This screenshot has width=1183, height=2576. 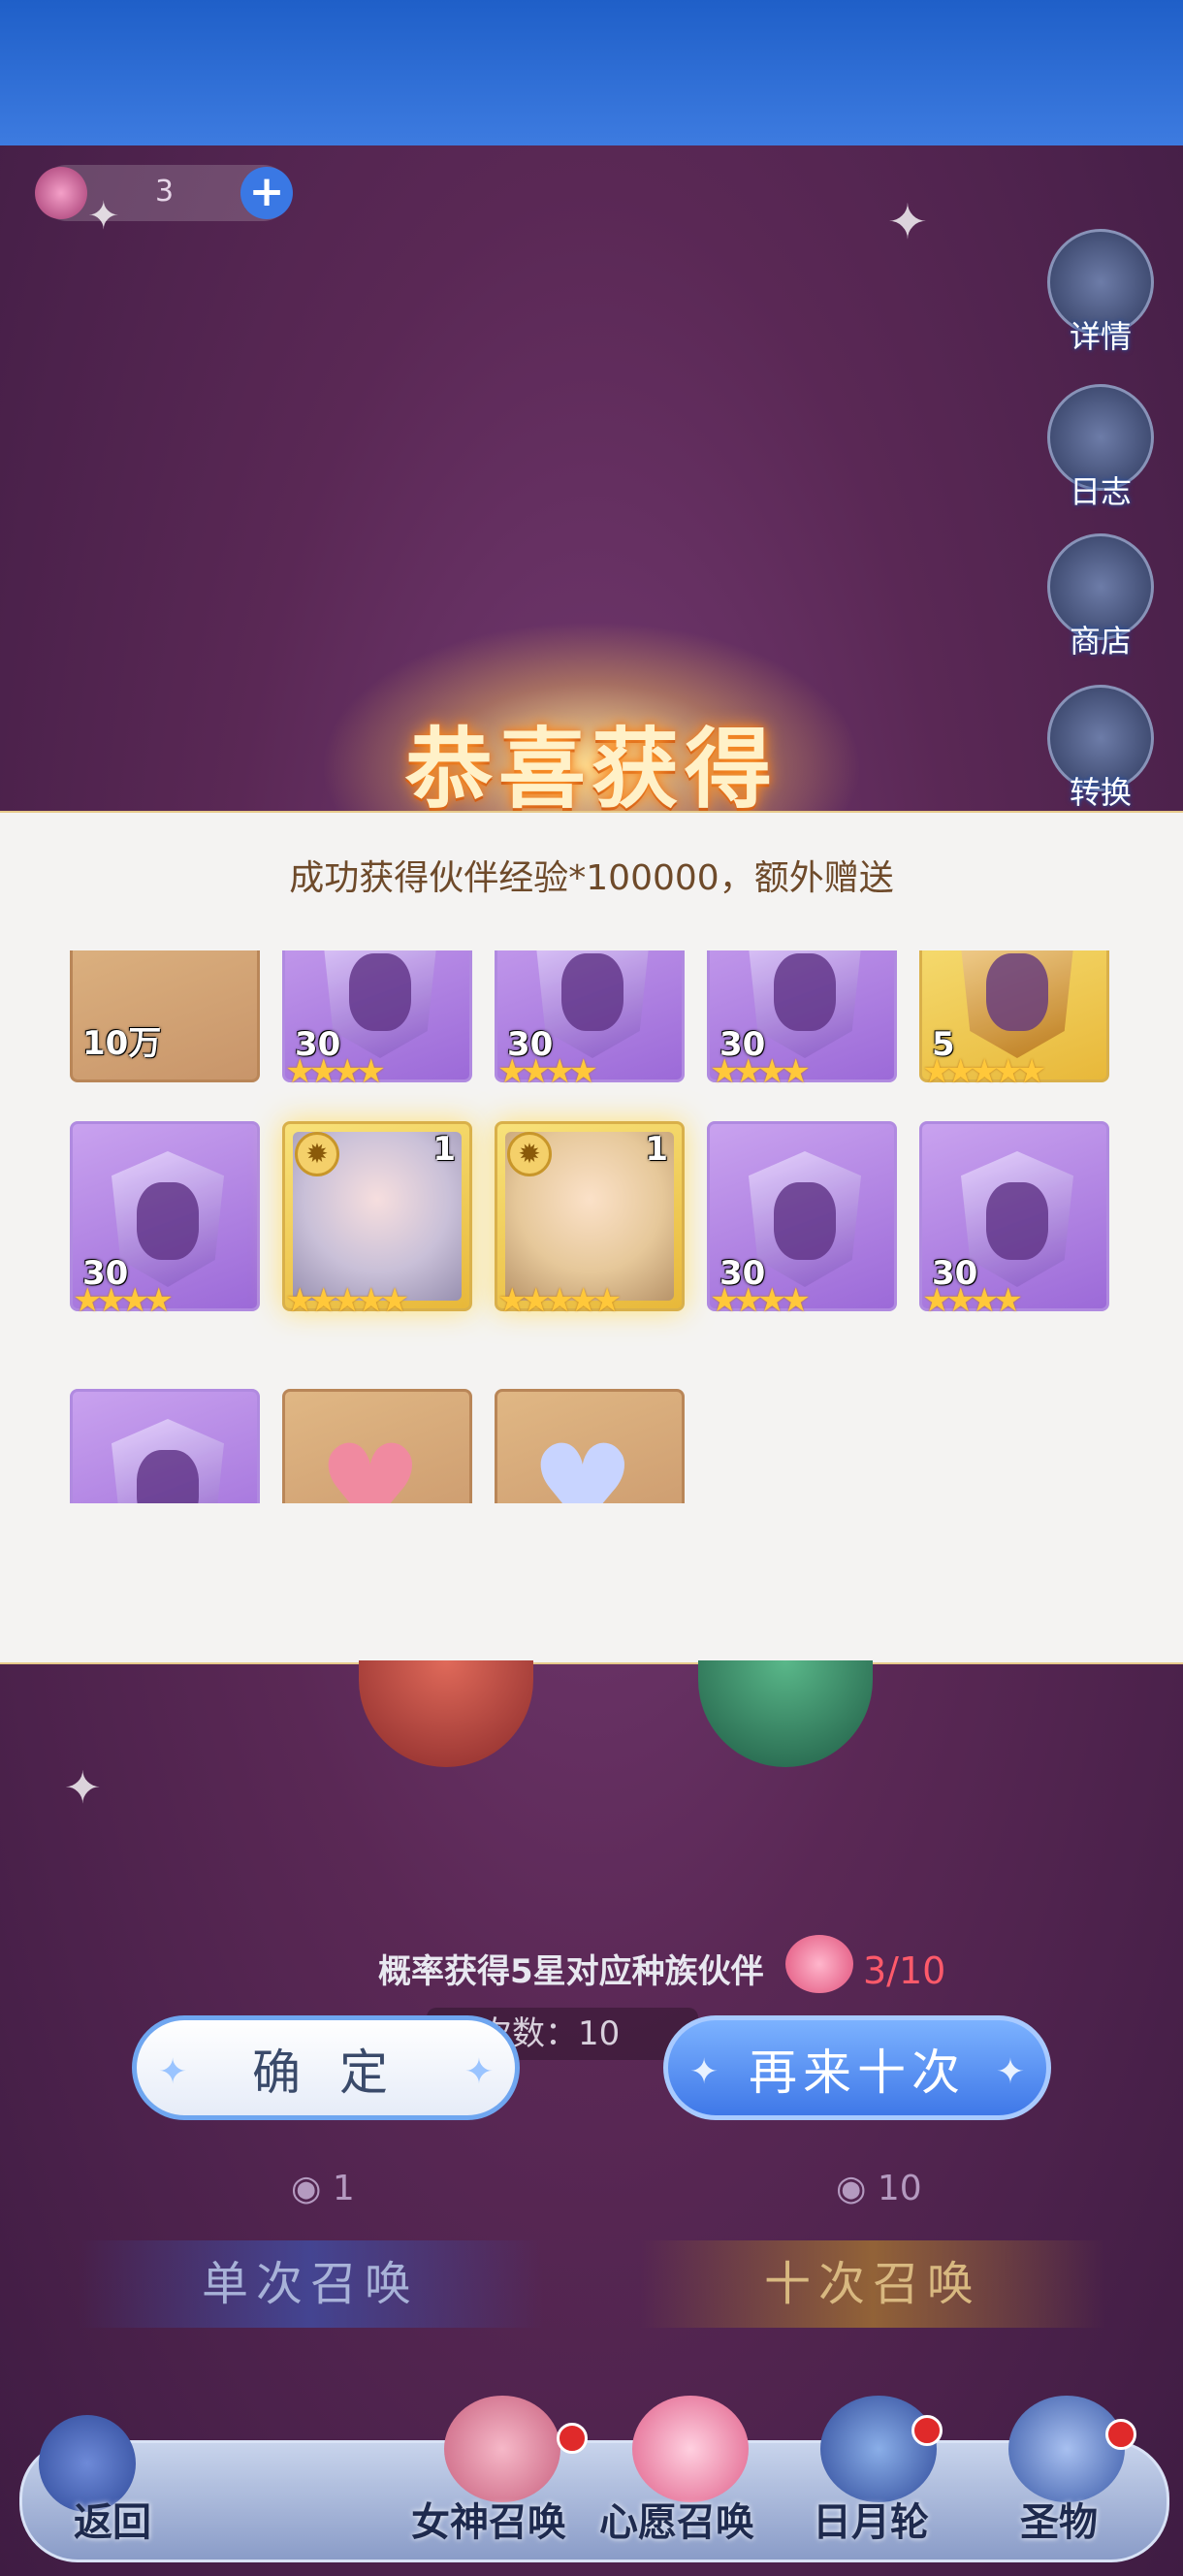 I want to click on reward-title: 恭喜获得, so click(x=591, y=770).